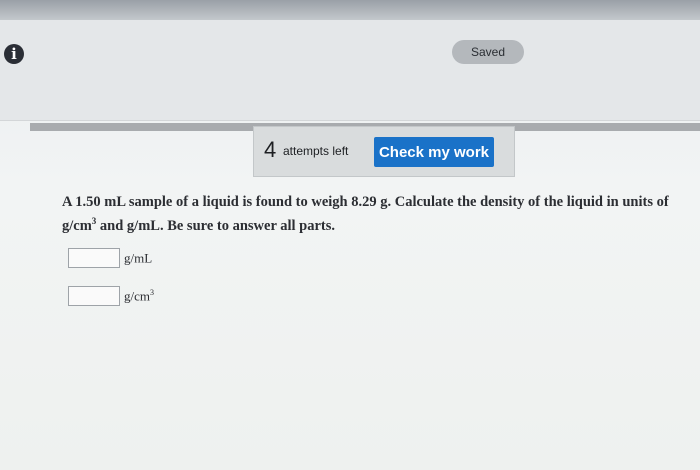 The height and width of the screenshot is (470, 700). Describe the element at coordinates (94, 258) in the screenshot. I see `density-g-per-ml-input` at that location.